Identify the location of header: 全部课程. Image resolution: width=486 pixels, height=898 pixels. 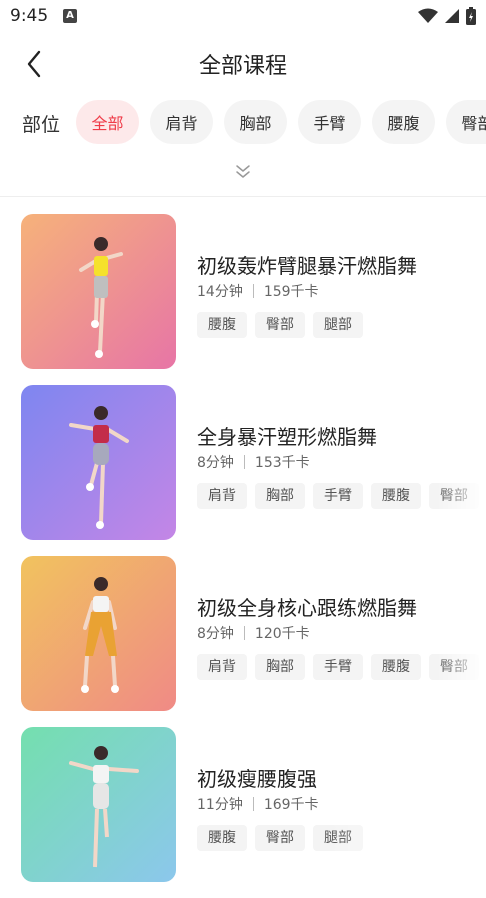
(243, 63).